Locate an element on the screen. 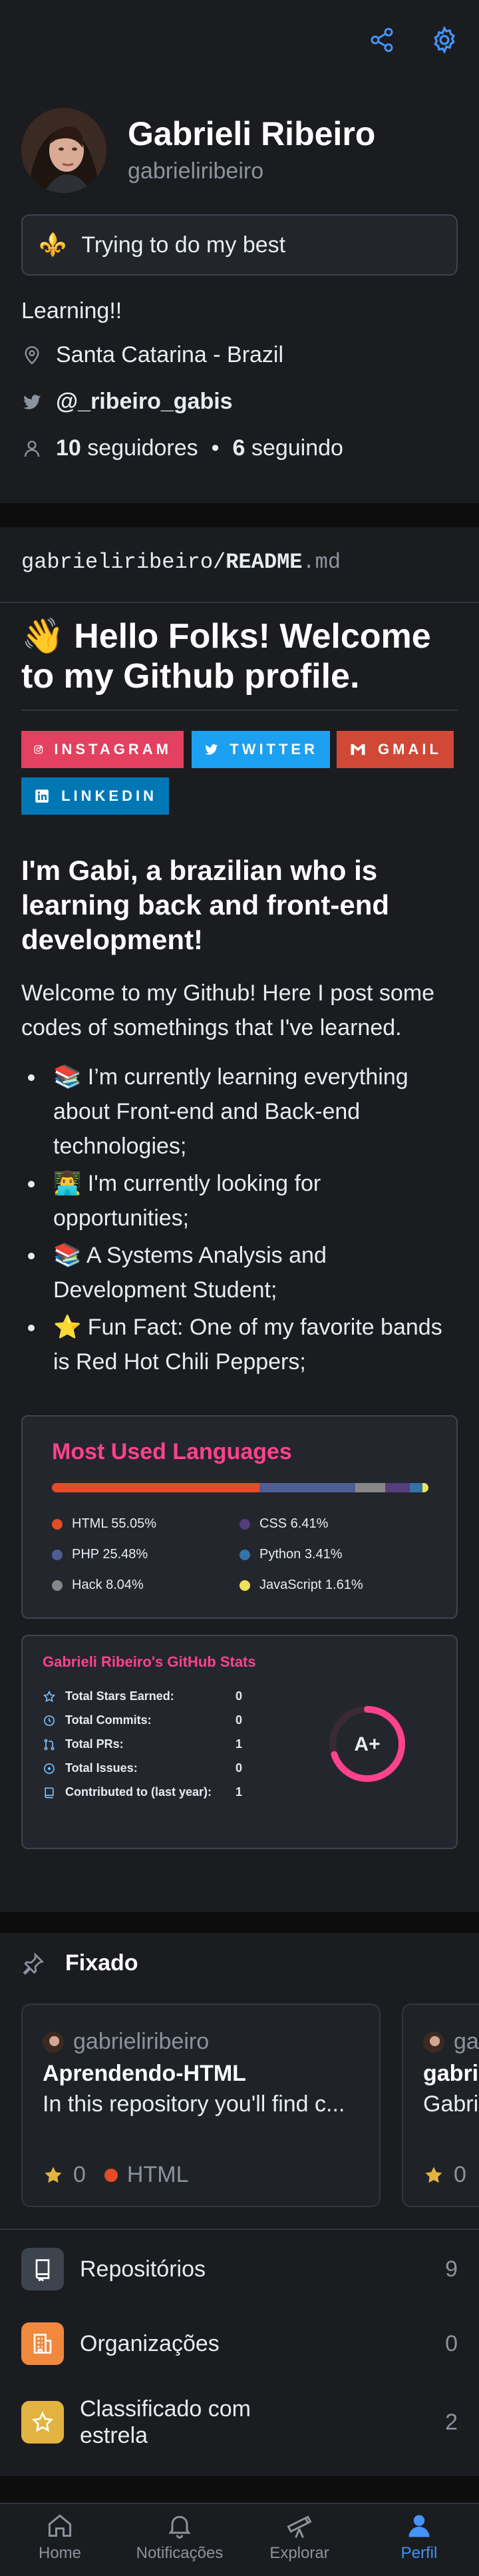 The width and height of the screenshot is (479, 2576). stat-row-prs: Total PRs: is located at coordinates (83, 1744).